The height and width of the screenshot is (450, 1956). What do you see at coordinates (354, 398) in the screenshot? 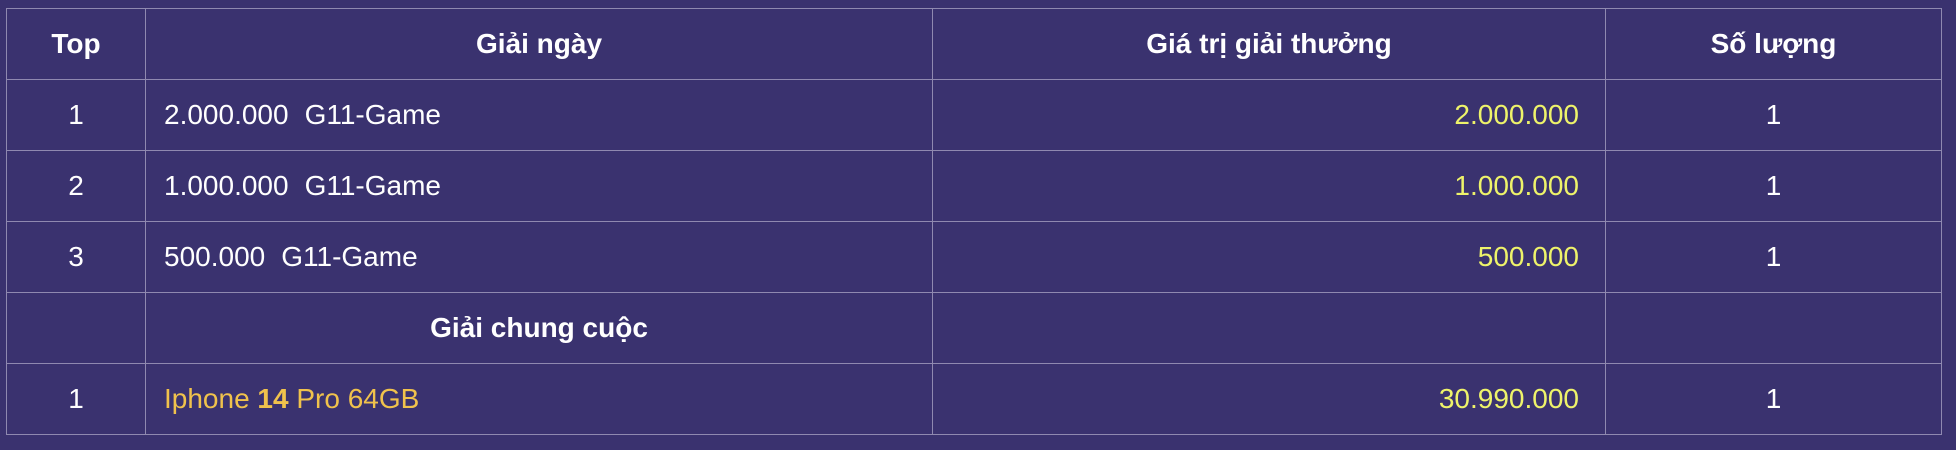
I see `prize-name-post: Pro 64GB` at bounding box center [354, 398].